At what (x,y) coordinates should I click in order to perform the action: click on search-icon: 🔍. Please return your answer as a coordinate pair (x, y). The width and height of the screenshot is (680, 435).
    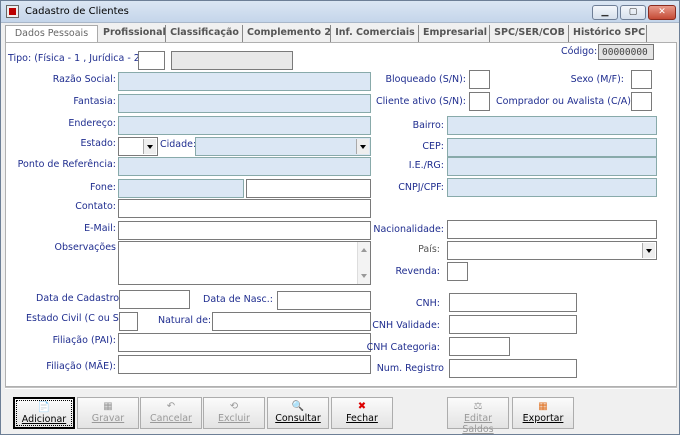
    Looking at the image, I should click on (298, 406).